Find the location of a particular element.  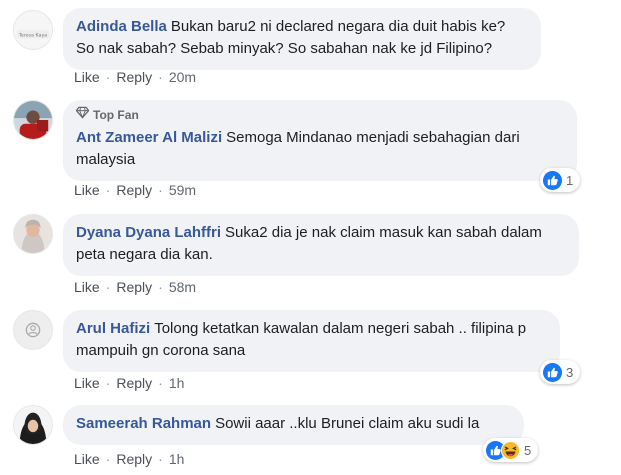

haha-icon is located at coordinates (510, 450).